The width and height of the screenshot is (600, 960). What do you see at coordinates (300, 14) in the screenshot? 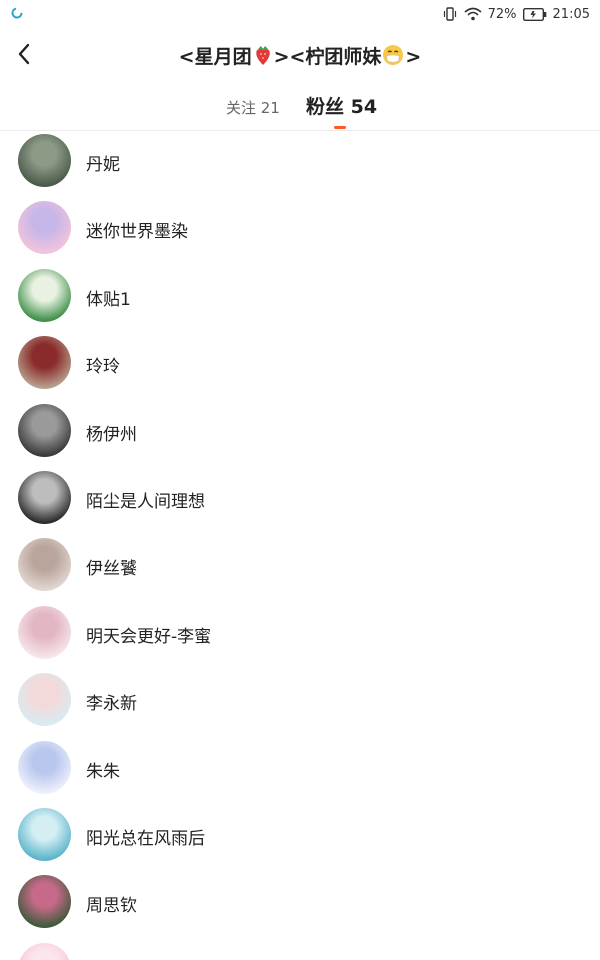
I see `status-bar: 72% 21:05` at bounding box center [300, 14].